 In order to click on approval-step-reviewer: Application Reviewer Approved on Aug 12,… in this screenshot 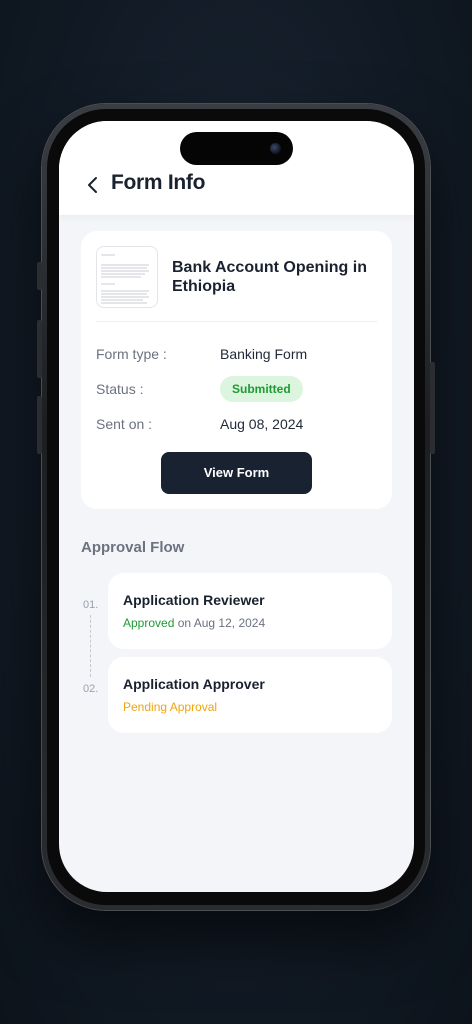, I will do `click(250, 611)`.